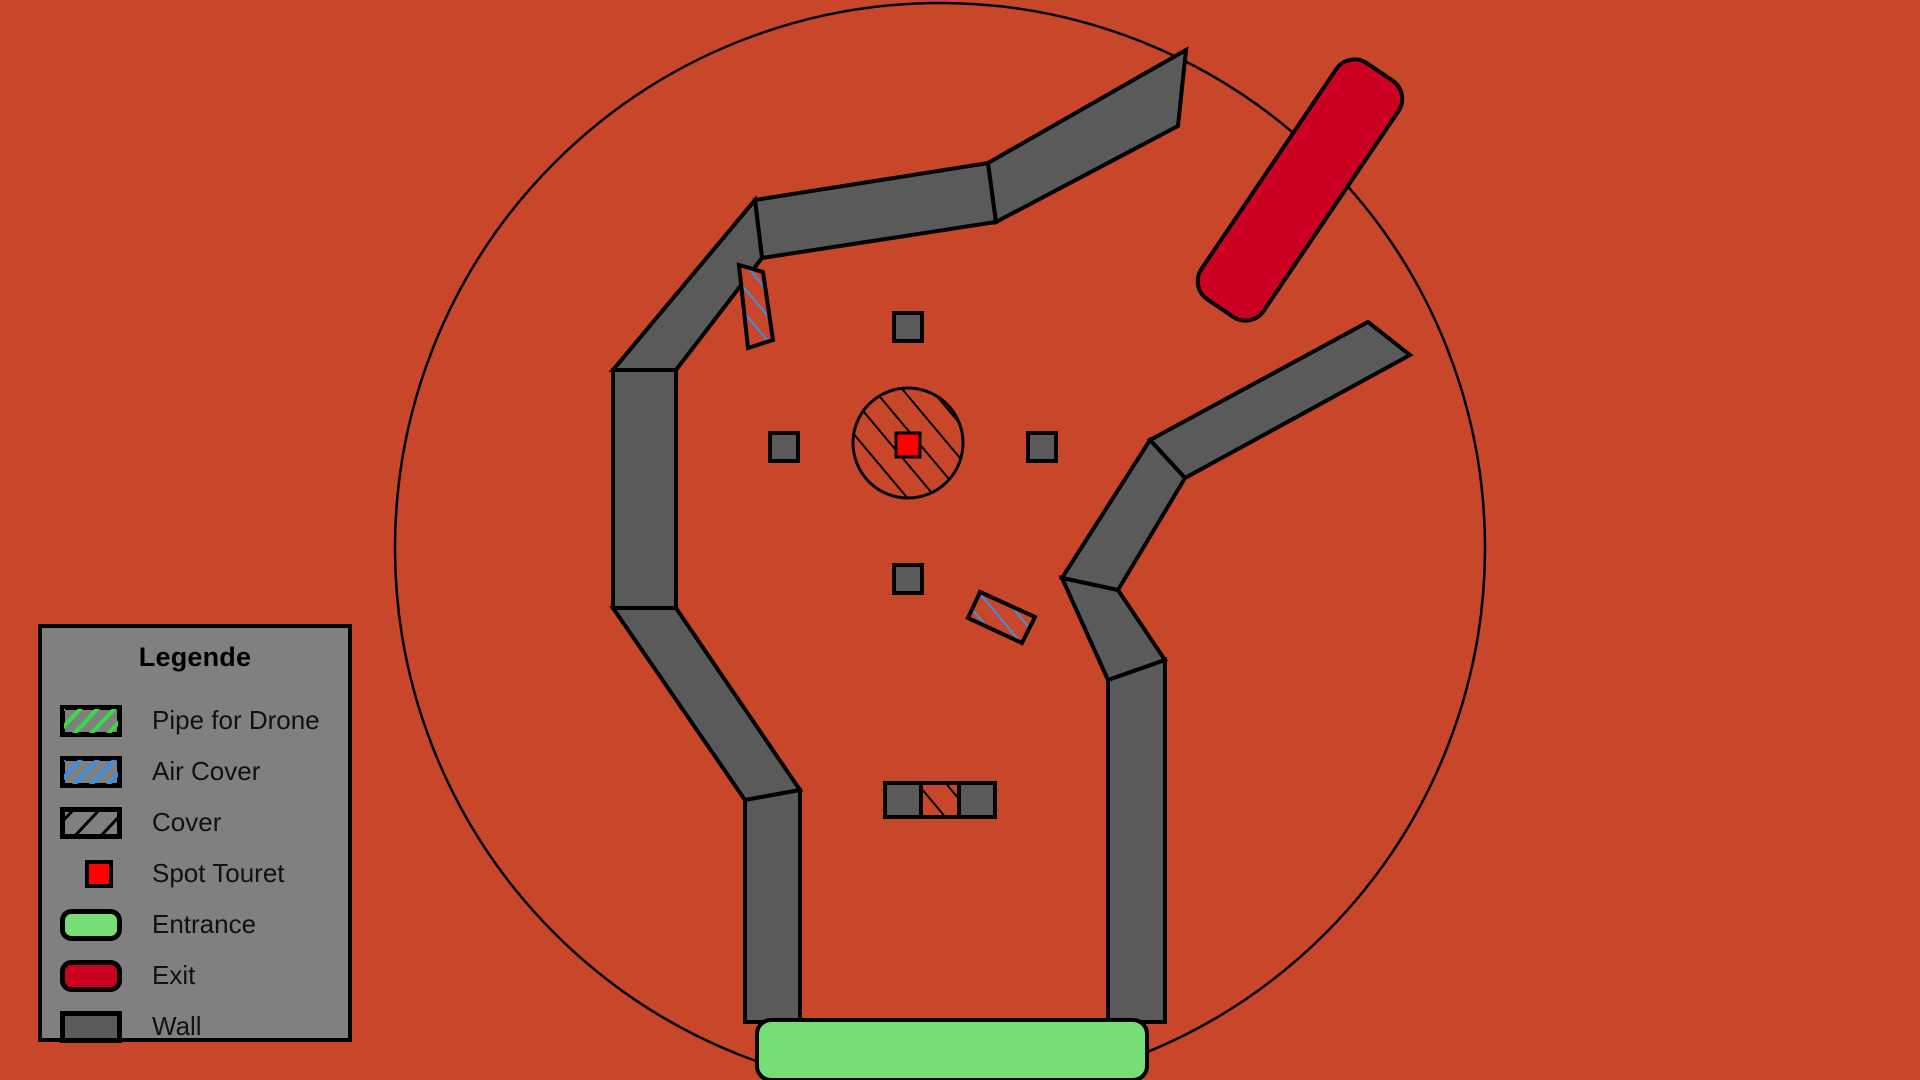 The height and width of the screenshot is (1080, 1920). Describe the element at coordinates (706, 704) in the screenshot. I see `wall-left-lower-diagonal` at that location.